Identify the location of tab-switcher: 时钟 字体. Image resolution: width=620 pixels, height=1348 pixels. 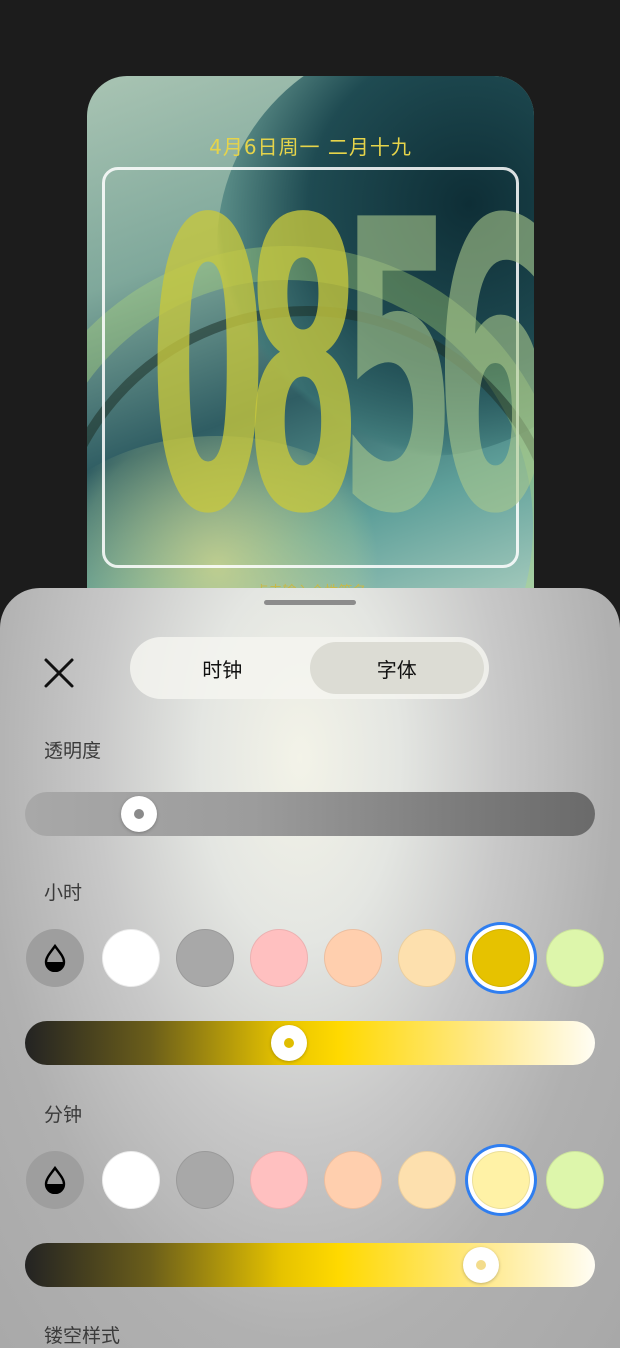
(309, 668).